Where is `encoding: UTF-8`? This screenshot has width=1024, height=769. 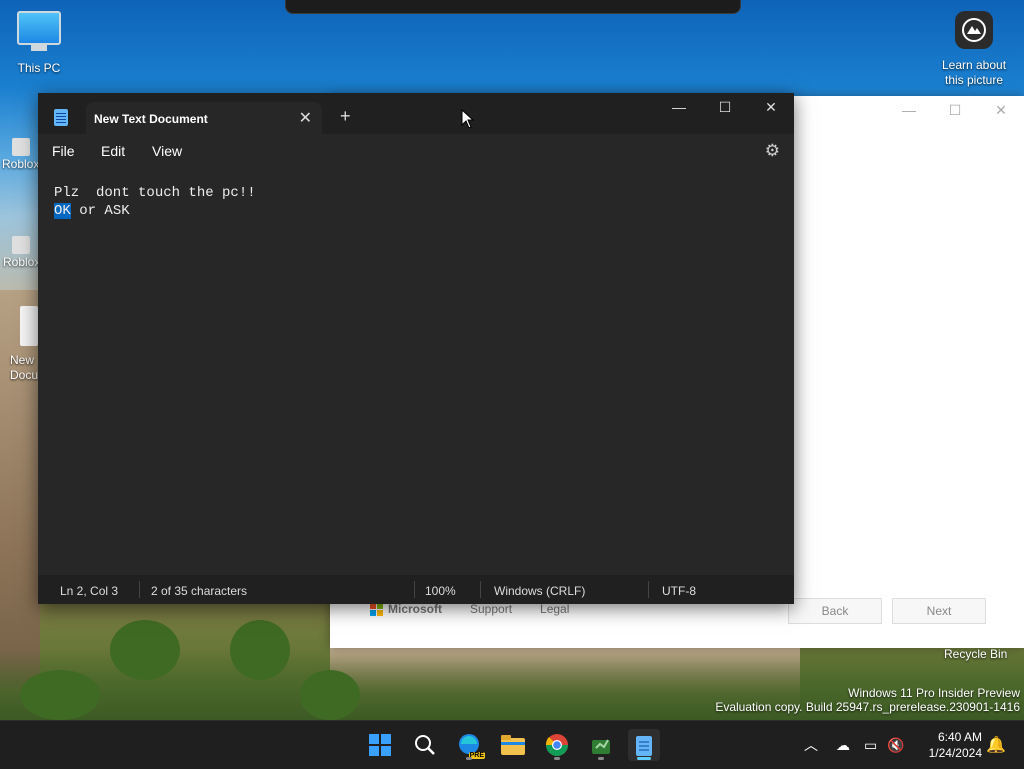
encoding: UTF-8 is located at coordinates (679, 591).